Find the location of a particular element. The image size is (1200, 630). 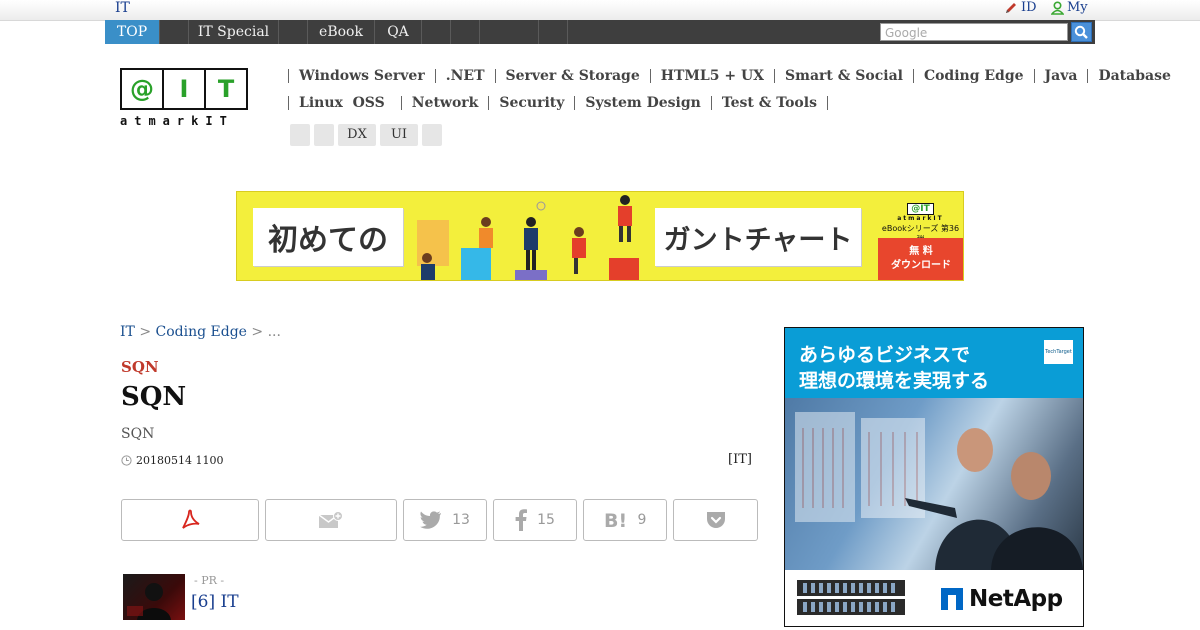

logo-mark: @ I T is located at coordinates (184, 89).